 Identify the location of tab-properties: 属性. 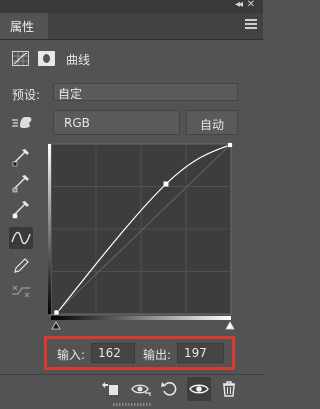
(24, 26).